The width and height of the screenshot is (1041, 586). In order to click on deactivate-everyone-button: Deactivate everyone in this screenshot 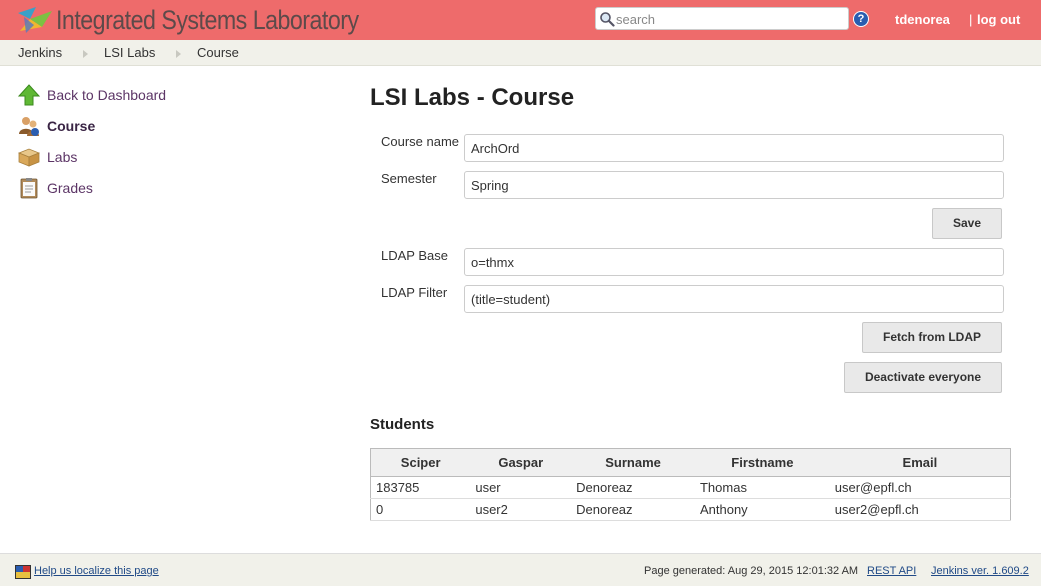, I will do `click(923, 377)`.